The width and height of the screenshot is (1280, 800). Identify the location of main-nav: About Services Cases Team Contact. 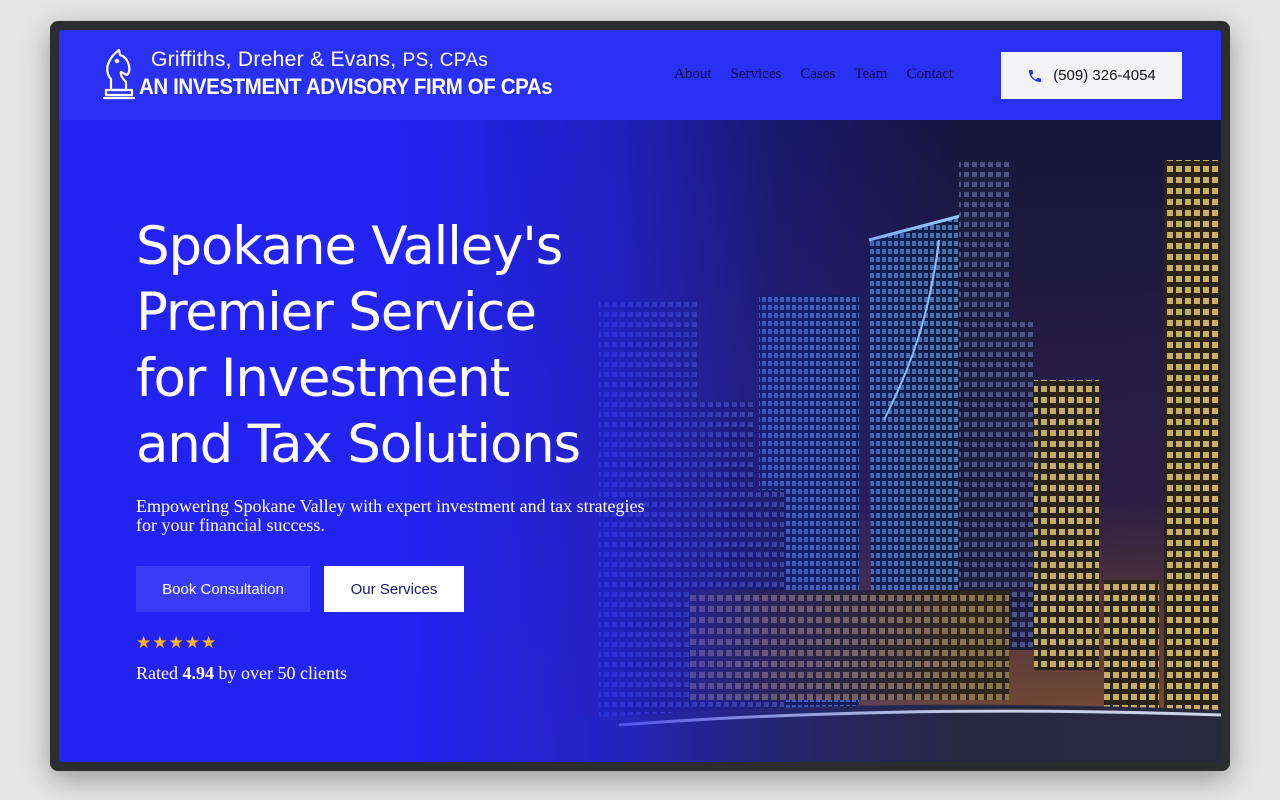
(813, 74).